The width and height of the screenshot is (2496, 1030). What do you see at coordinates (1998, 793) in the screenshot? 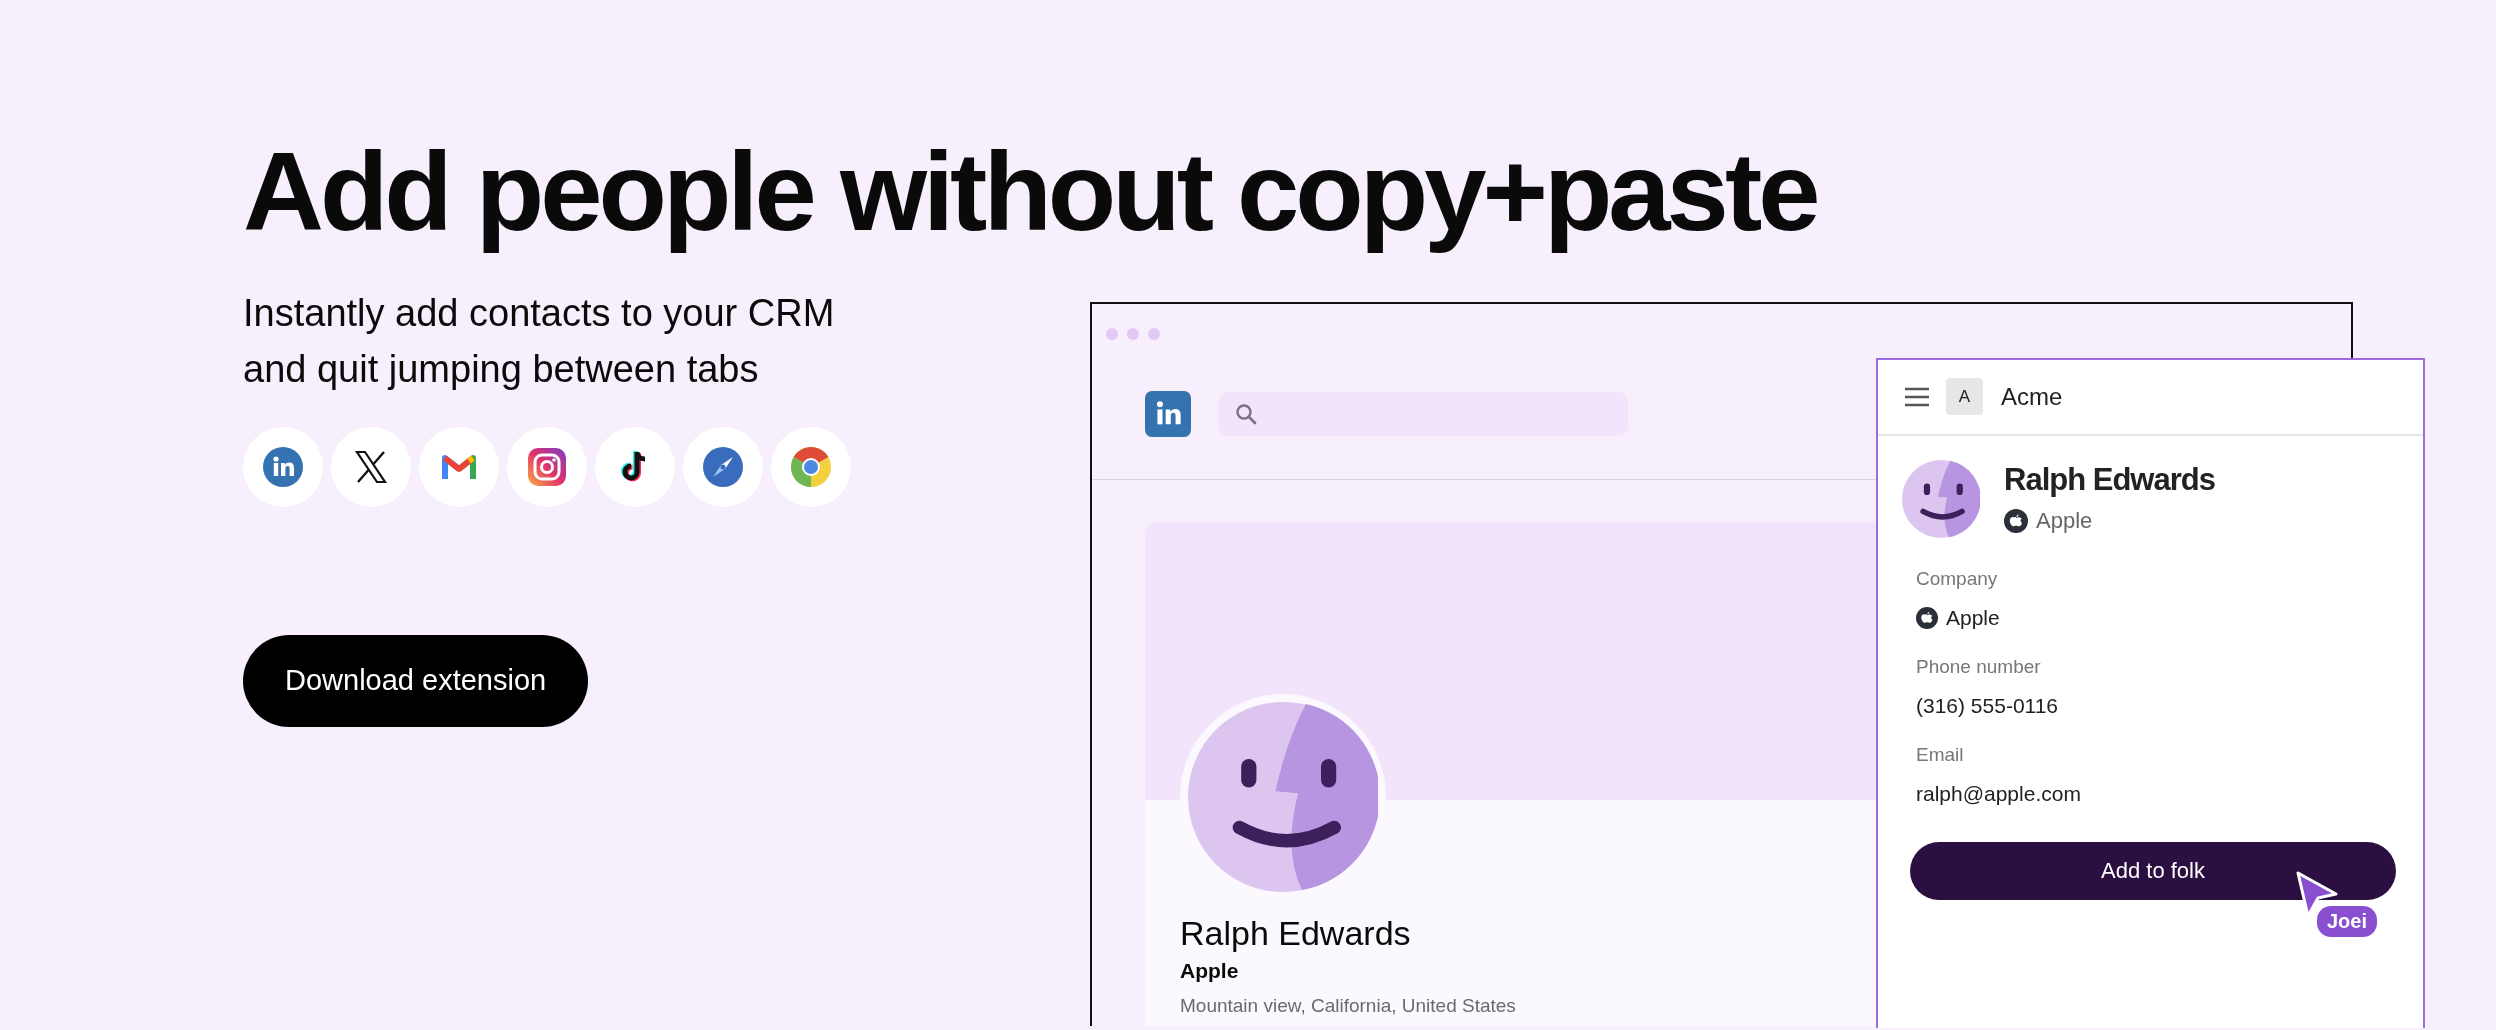
I see `field-value: ralph@apple.com` at bounding box center [1998, 793].